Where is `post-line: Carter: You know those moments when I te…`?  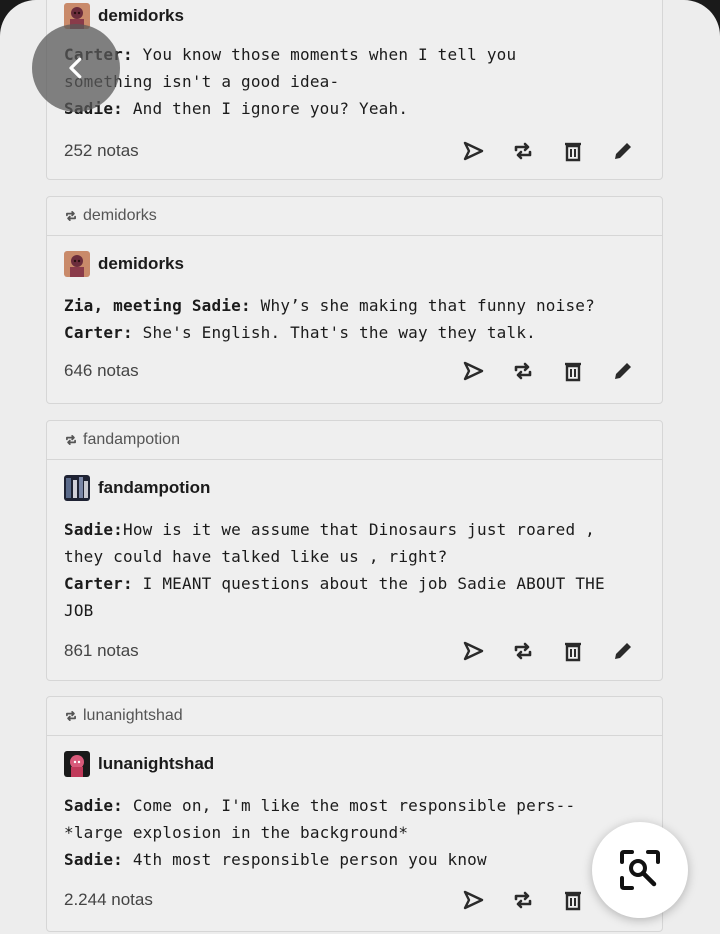 post-line: Carter: You know those moments when I te… is located at coordinates (353, 54).